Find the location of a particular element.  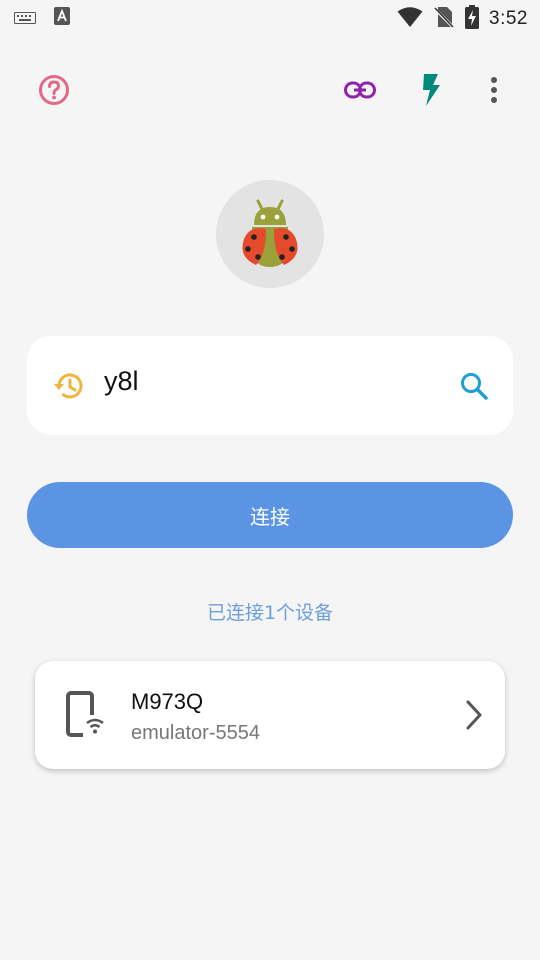

help-icon is located at coordinates (54, 90).